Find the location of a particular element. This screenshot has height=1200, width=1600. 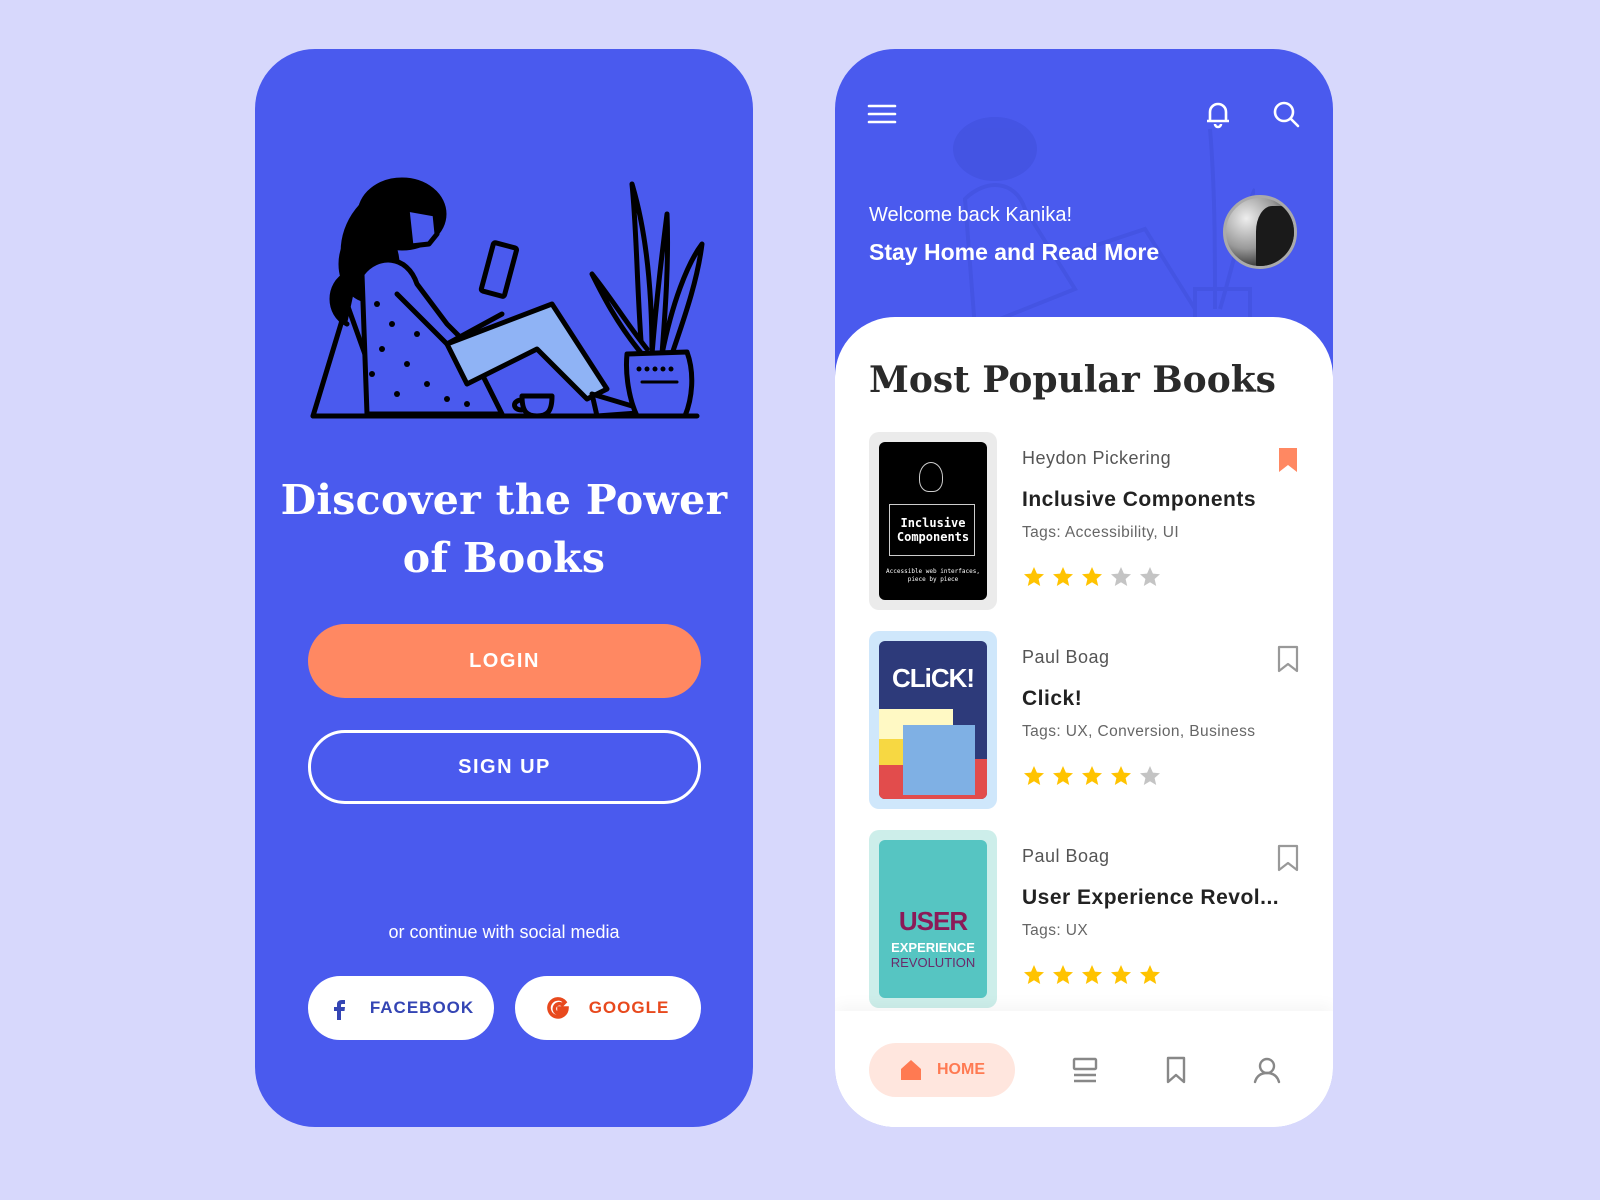

nav-home-label: HOME is located at coordinates (961, 1069).